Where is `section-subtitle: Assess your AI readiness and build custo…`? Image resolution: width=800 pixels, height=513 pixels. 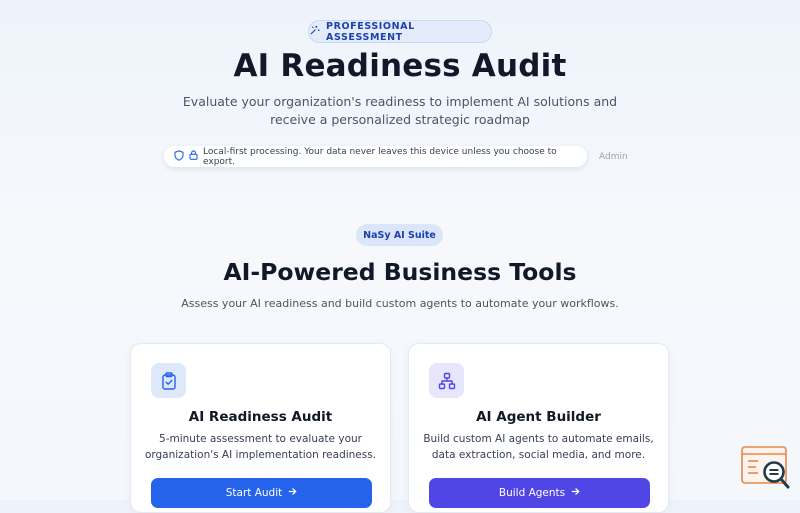
section-subtitle: Assess your AI readiness and build custo… is located at coordinates (400, 303).